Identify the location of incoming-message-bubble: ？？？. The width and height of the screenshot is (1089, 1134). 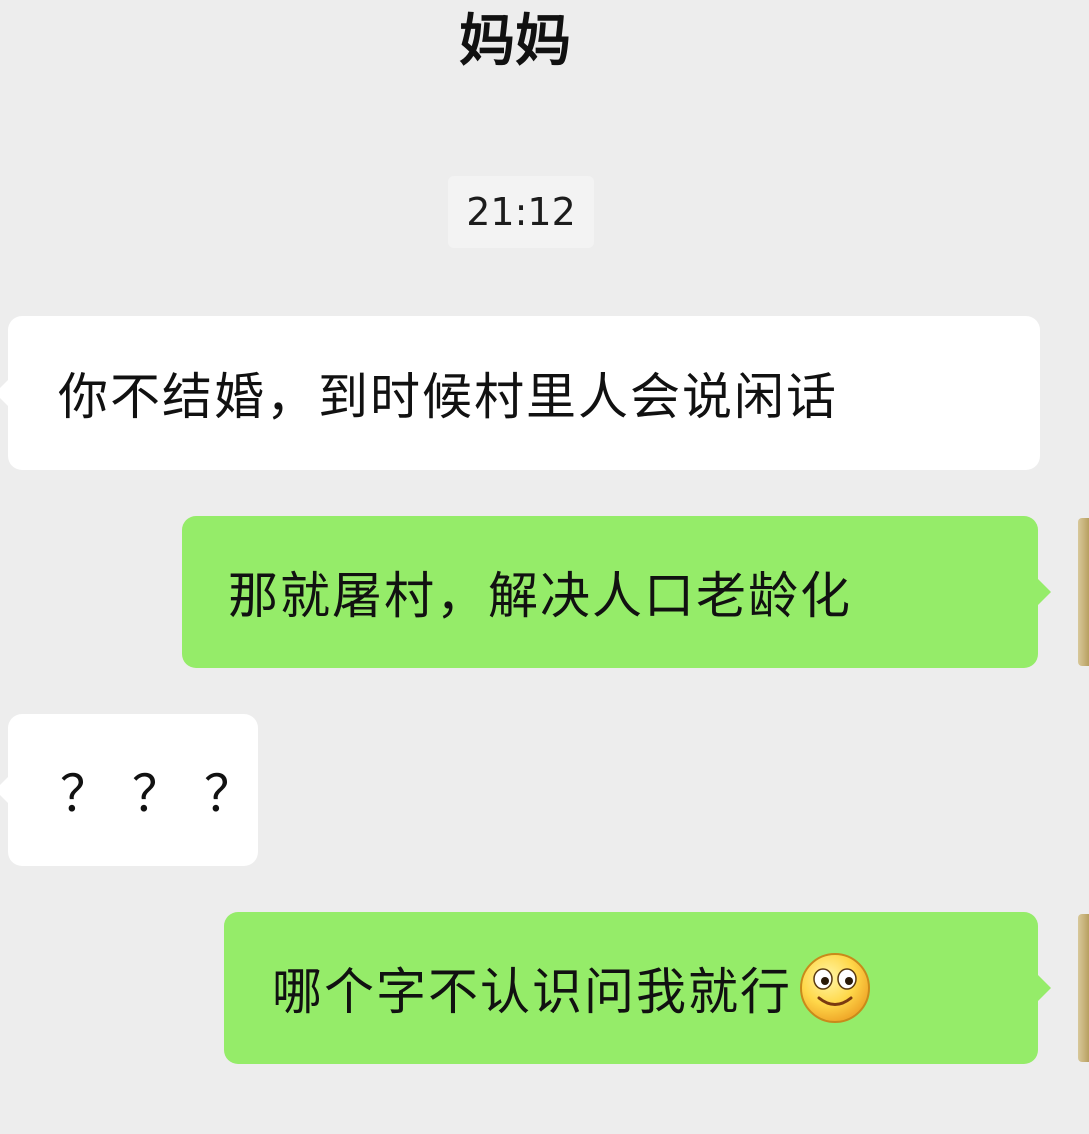
(129, 790).